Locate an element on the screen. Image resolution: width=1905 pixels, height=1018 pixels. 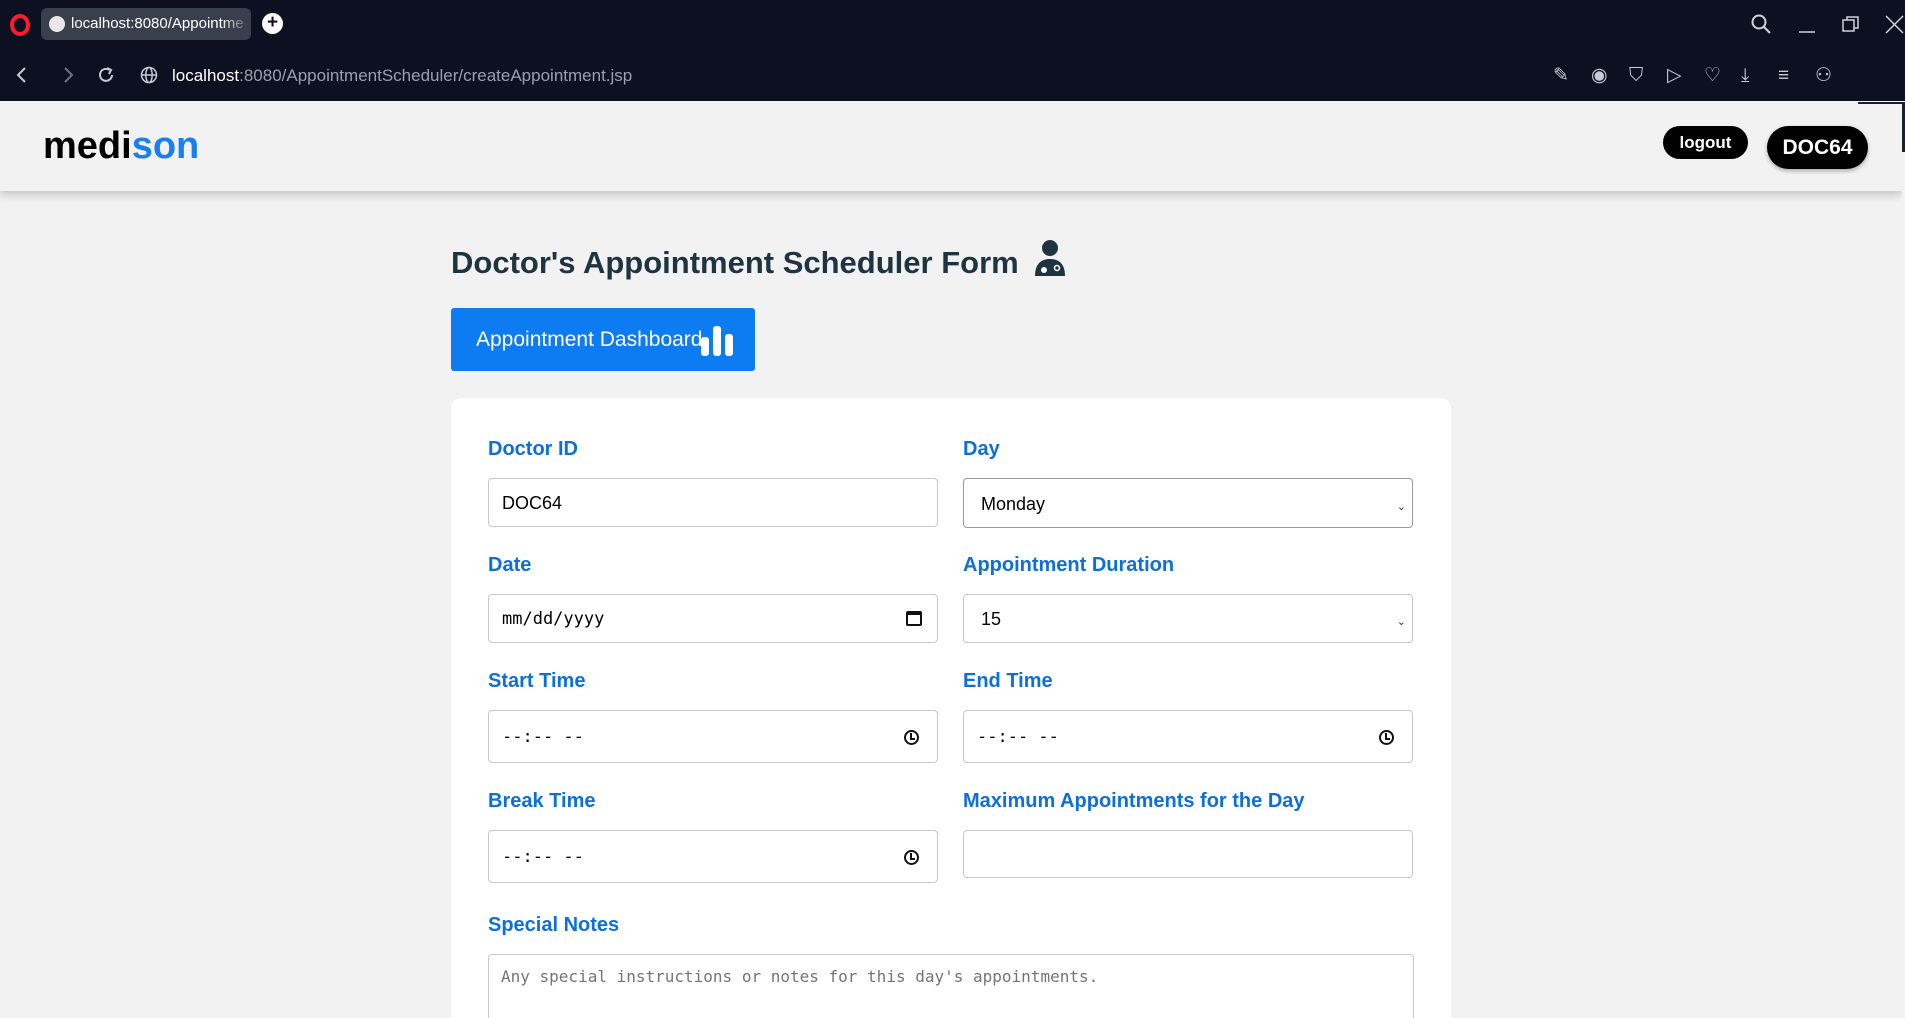
break-time-value: --:-- -- is located at coordinates (543, 857).